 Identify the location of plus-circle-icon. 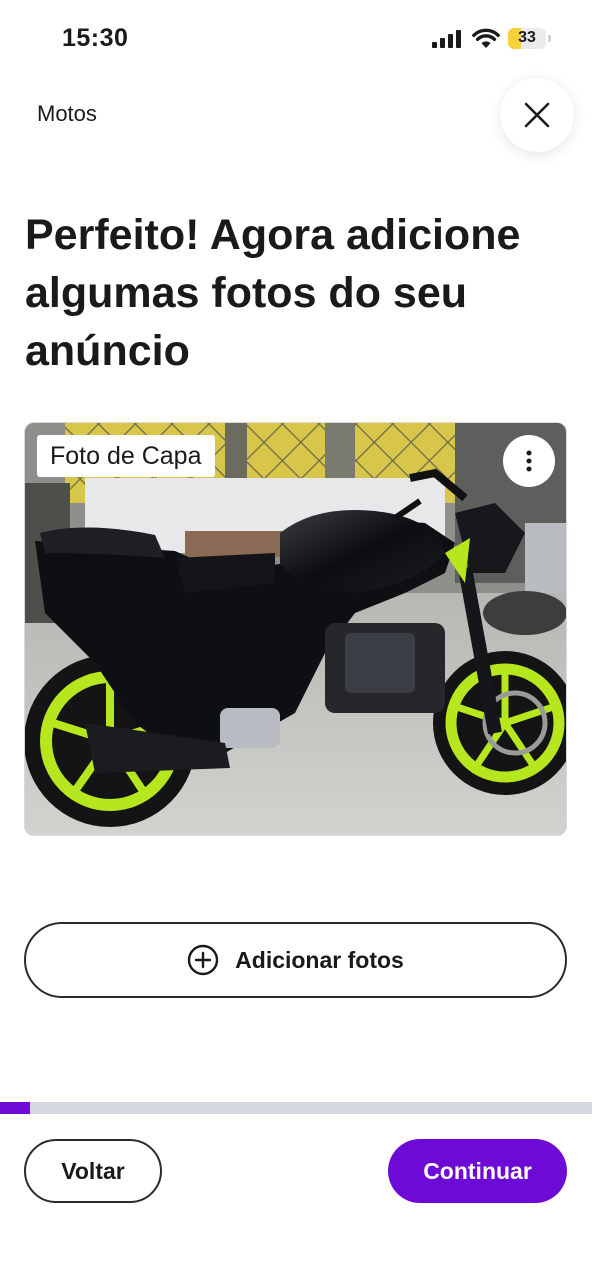
(203, 960).